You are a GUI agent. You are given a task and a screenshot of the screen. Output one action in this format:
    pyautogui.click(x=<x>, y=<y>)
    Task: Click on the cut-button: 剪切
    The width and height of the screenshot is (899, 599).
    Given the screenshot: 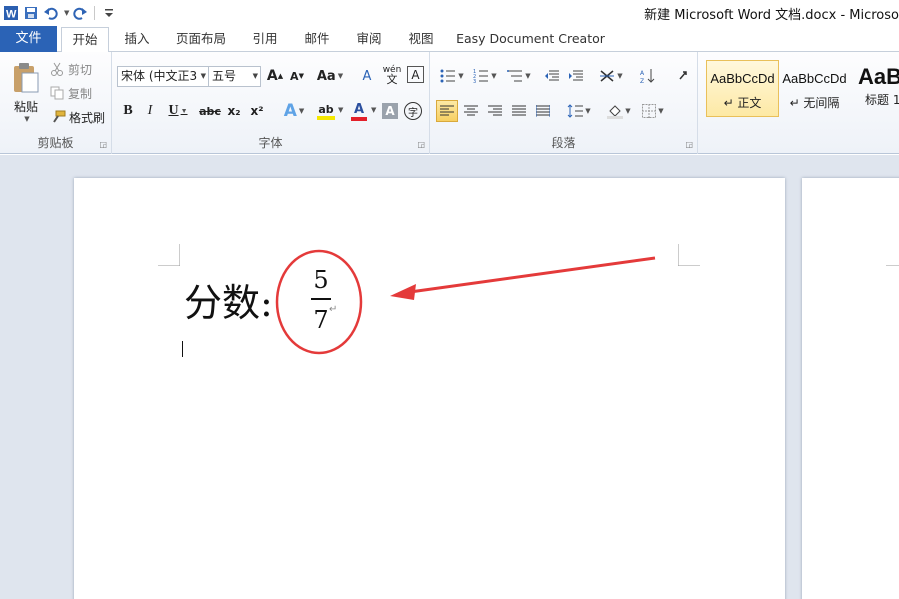 What is the action you would take?
    pyautogui.click(x=71, y=69)
    